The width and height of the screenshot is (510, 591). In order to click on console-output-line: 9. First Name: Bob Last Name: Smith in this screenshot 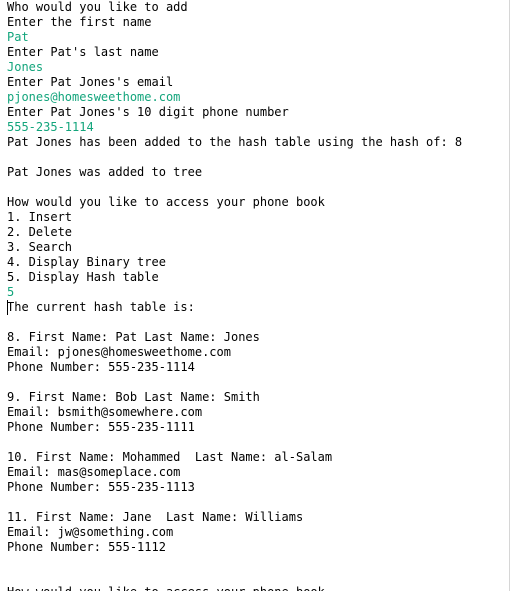, I will do `click(133, 397)`.